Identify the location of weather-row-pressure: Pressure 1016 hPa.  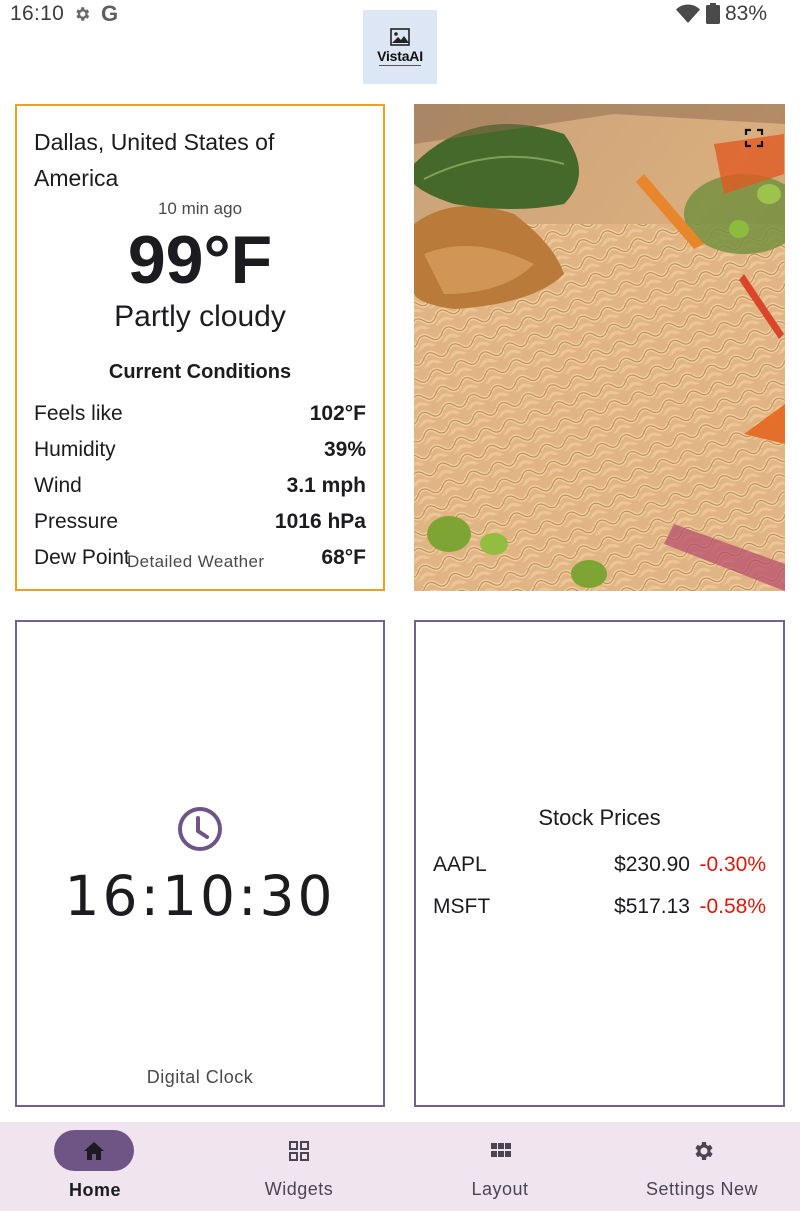
(200, 525).